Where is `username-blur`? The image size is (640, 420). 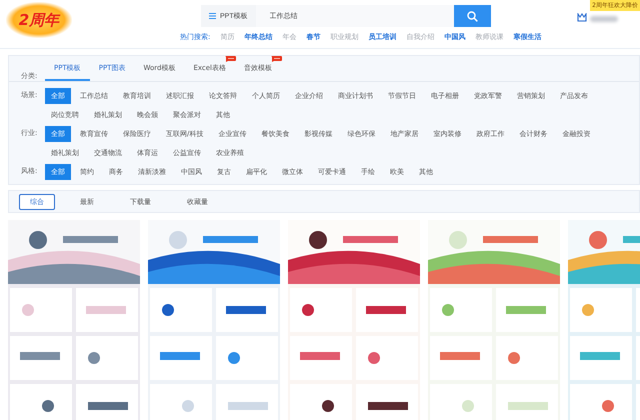
username-blur is located at coordinates (604, 19).